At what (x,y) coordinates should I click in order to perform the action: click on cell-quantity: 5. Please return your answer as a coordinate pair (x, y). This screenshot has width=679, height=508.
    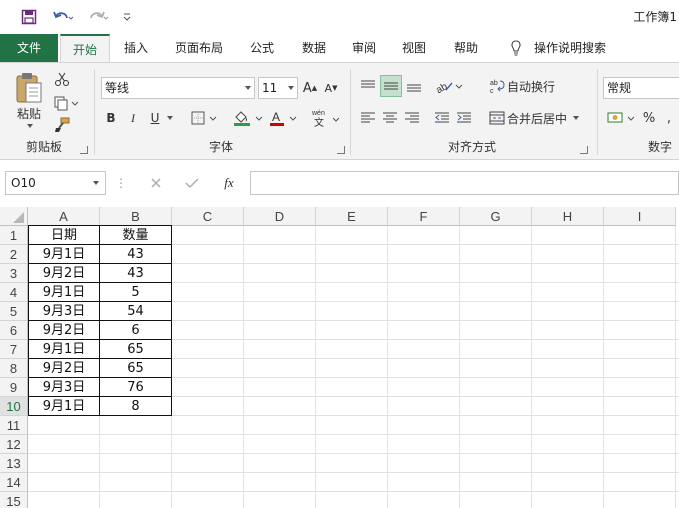
    Looking at the image, I should click on (136, 292).